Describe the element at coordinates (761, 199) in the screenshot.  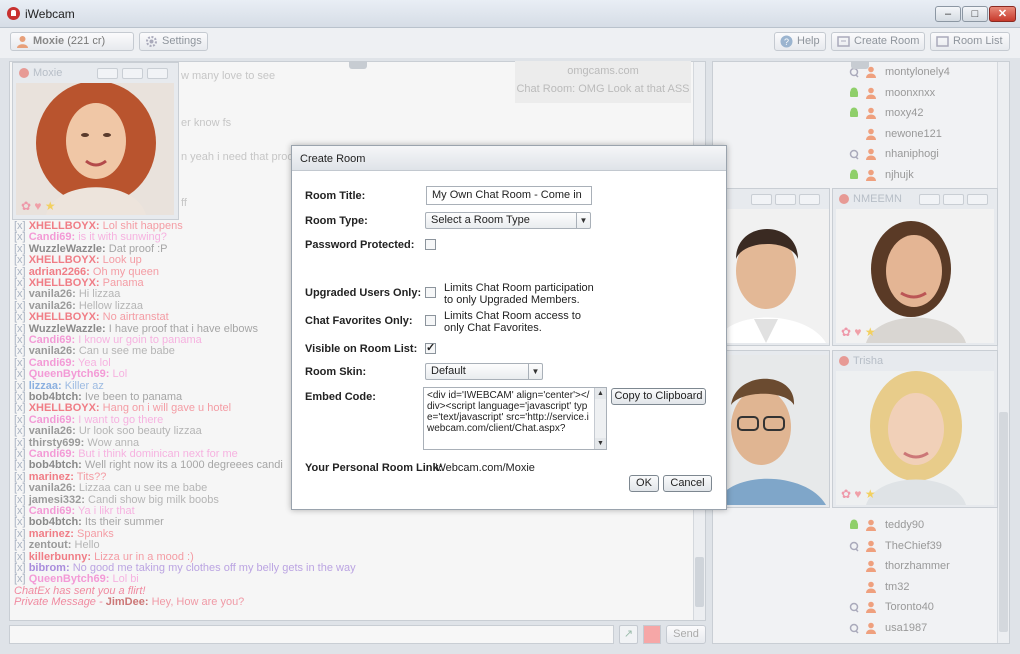
I see `cam-minimize-button` at that location.